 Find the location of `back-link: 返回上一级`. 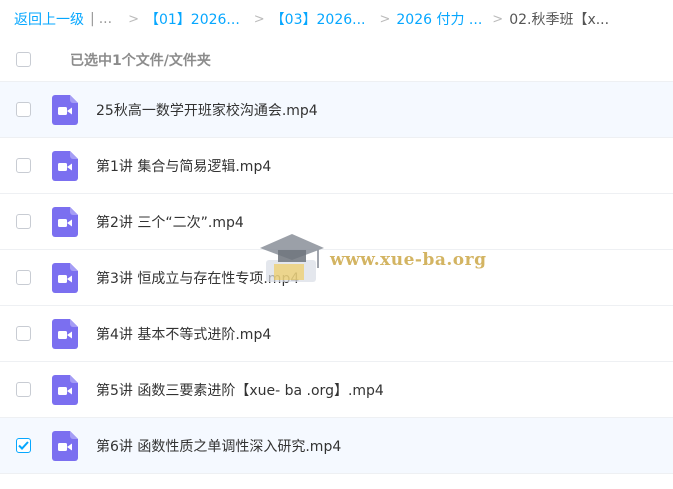

back-link: 返回上一级 is located at coordinates (49, 19).